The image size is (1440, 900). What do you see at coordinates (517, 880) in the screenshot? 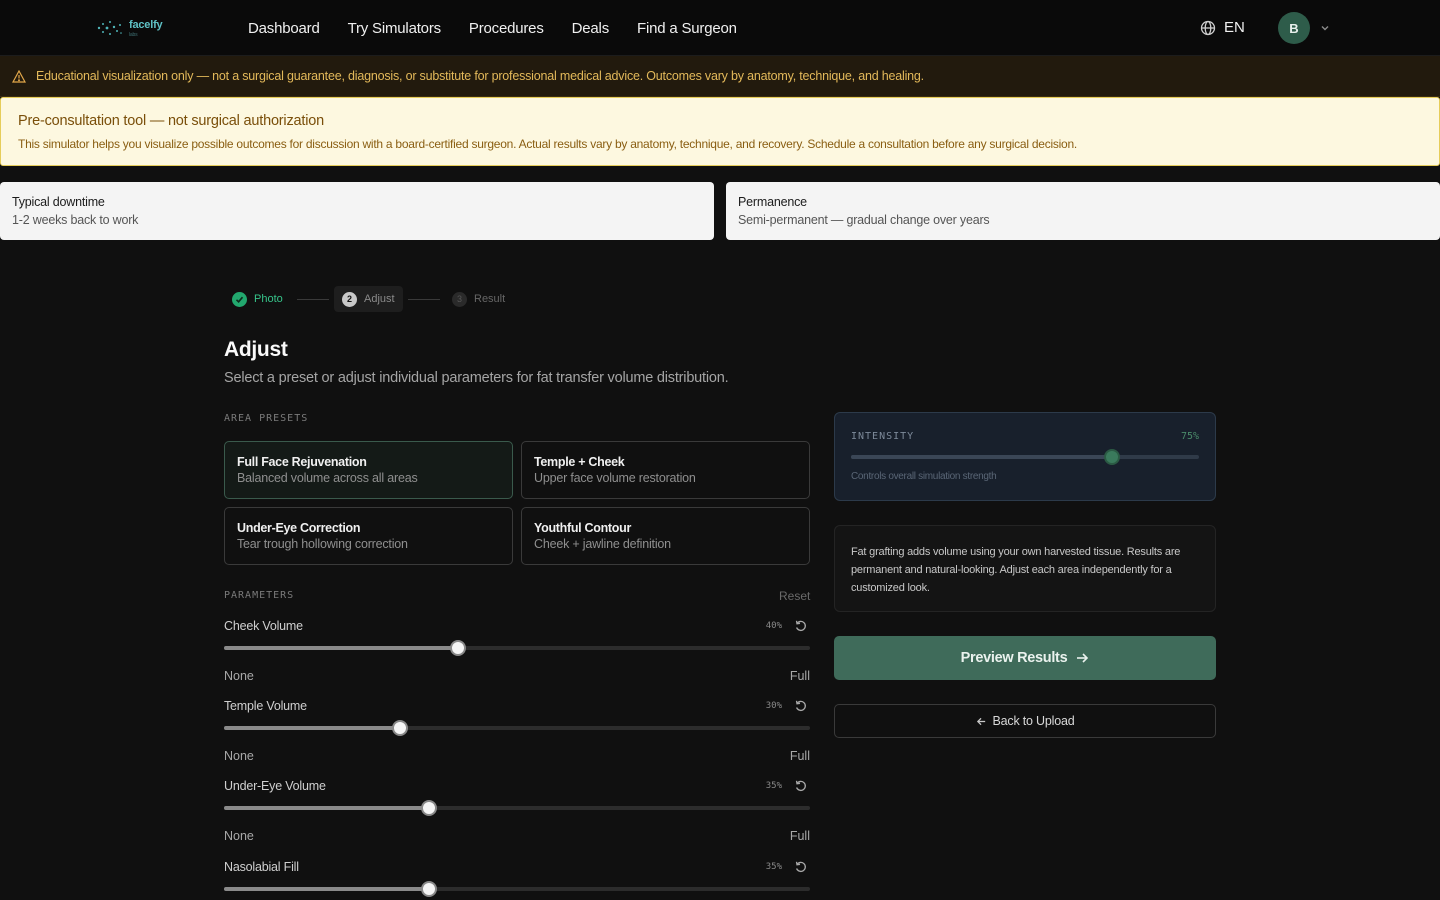
I see `param-nasolabial-fill: Nasolabial Fill 35%` at bounding box center [517, 880].